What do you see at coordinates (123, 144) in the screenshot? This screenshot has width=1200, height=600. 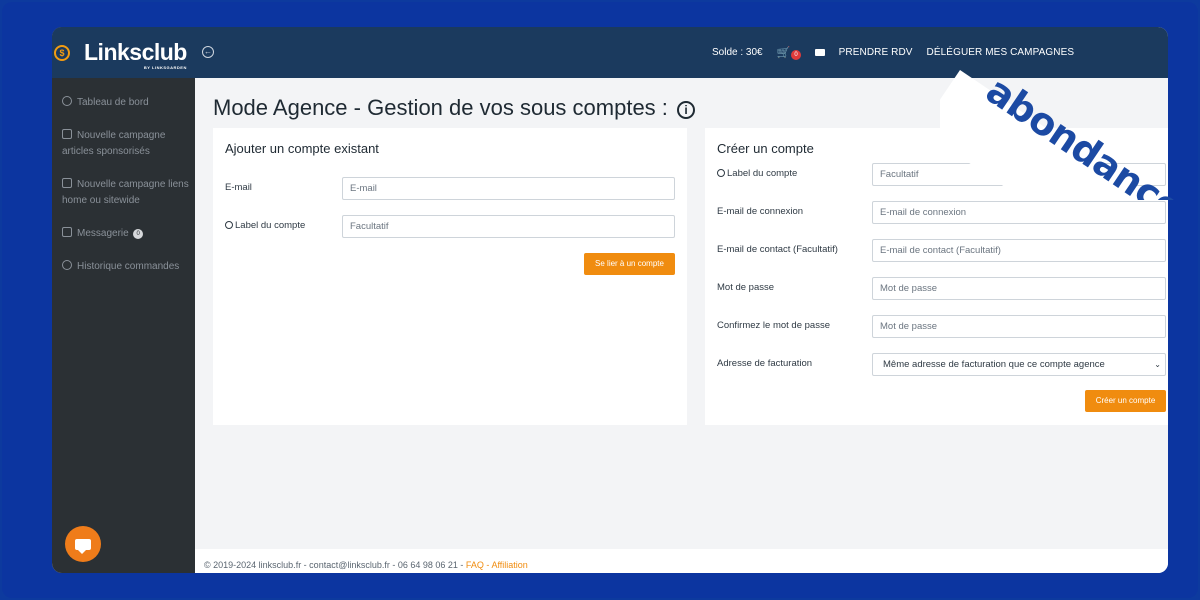 I see `sidebar-item-new-sponsored-campaign: Nouvelle campagne articles sponsorisés` at bounding box center [123, 144].